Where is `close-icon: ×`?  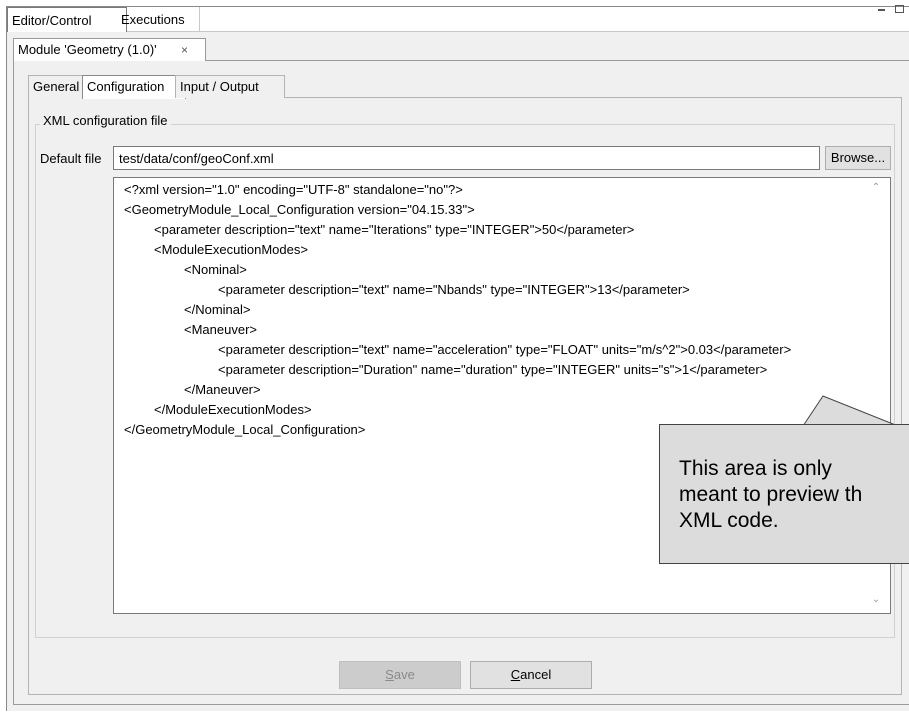
close-icon: × is located at coordinates (184, 50).